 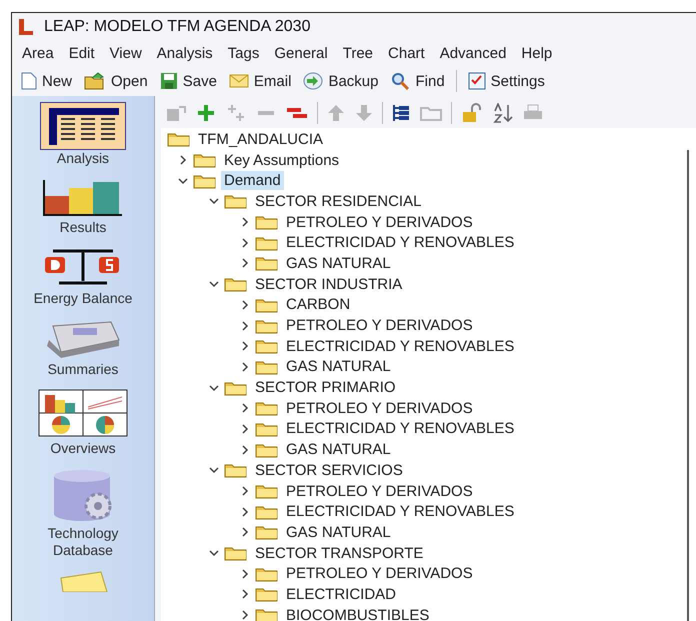 What do you see at coordinates (244, 53) in the screenshot?
I see `menu-item: Tags` at bounding box center [244, 53].